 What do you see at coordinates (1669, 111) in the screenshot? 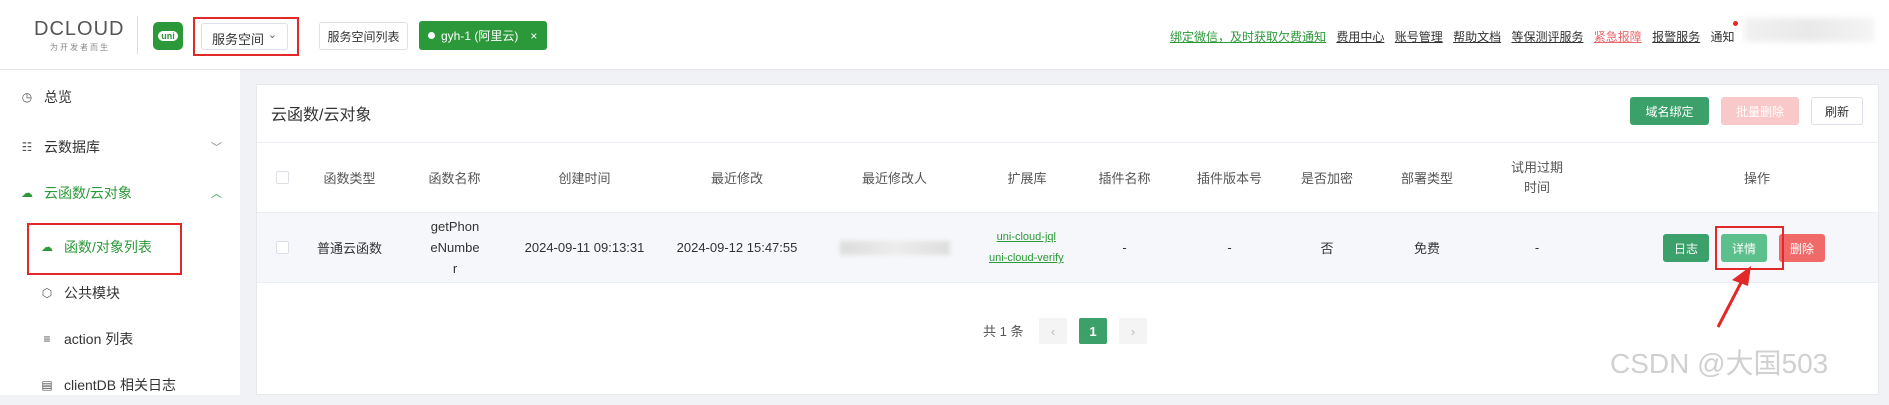
I see `bind-domain-button: 域名绑定` at bounding box center [1669, 111].